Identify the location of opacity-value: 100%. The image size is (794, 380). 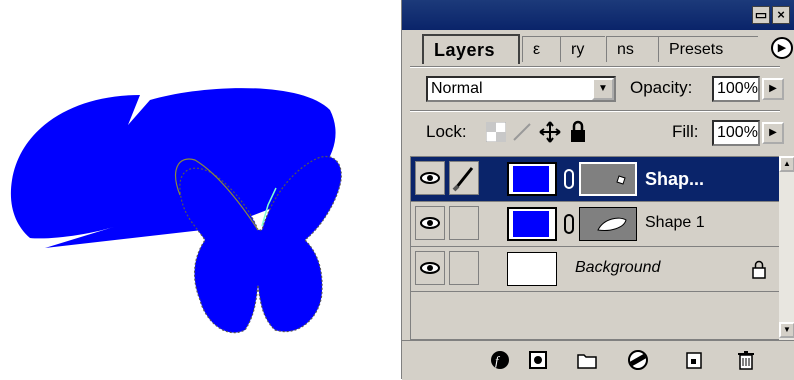
(737, 88).